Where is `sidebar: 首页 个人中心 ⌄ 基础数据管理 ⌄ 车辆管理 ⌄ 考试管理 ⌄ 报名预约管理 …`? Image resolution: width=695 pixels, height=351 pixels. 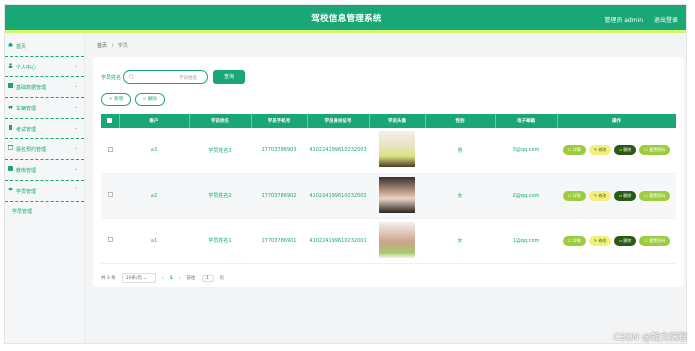 sidebar: 首页 个人中心 ⌄ 基础数据管理 ⌄ 车辆管理 ⌄ 考试管理 ⌄ 报名预约管理 … is located at coordinates (45, 189).